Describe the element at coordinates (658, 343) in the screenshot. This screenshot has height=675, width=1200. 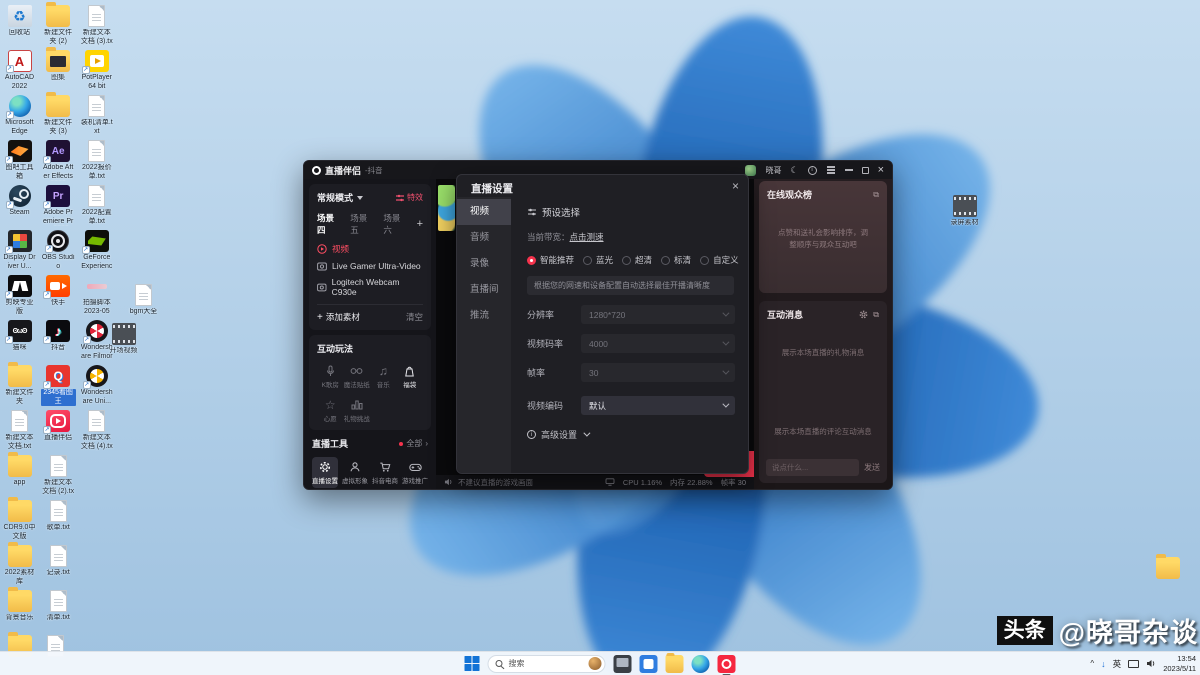
I see `bitrate-select: 4000` at that location.